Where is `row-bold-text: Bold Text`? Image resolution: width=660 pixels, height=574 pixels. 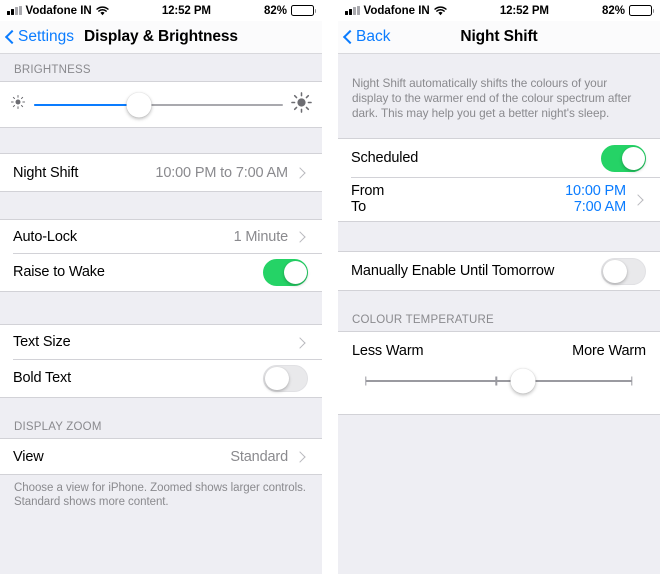
row-bold-text: Bold Text is located at coordinates (161, 378).